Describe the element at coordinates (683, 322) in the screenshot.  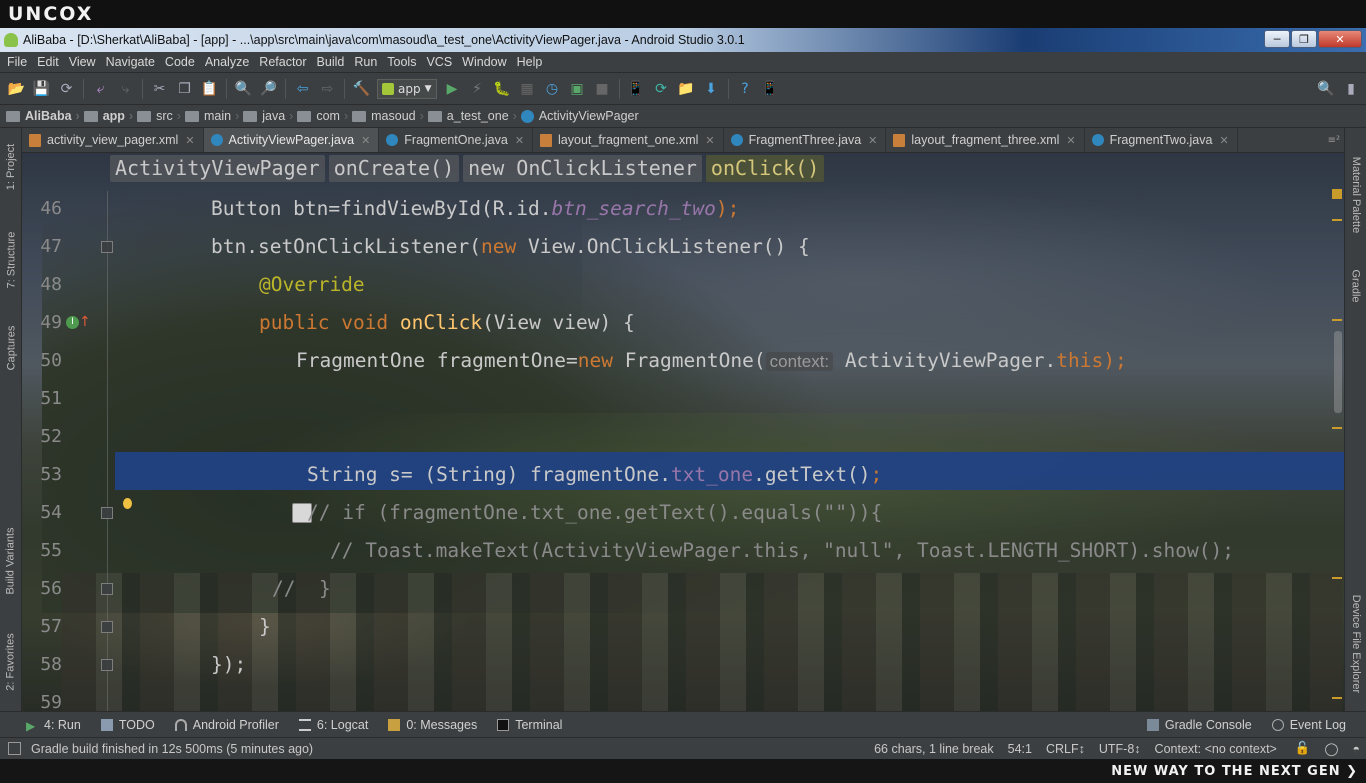
I see `code-line: 49 I ↑ public void onClick(View view) {` at that location.